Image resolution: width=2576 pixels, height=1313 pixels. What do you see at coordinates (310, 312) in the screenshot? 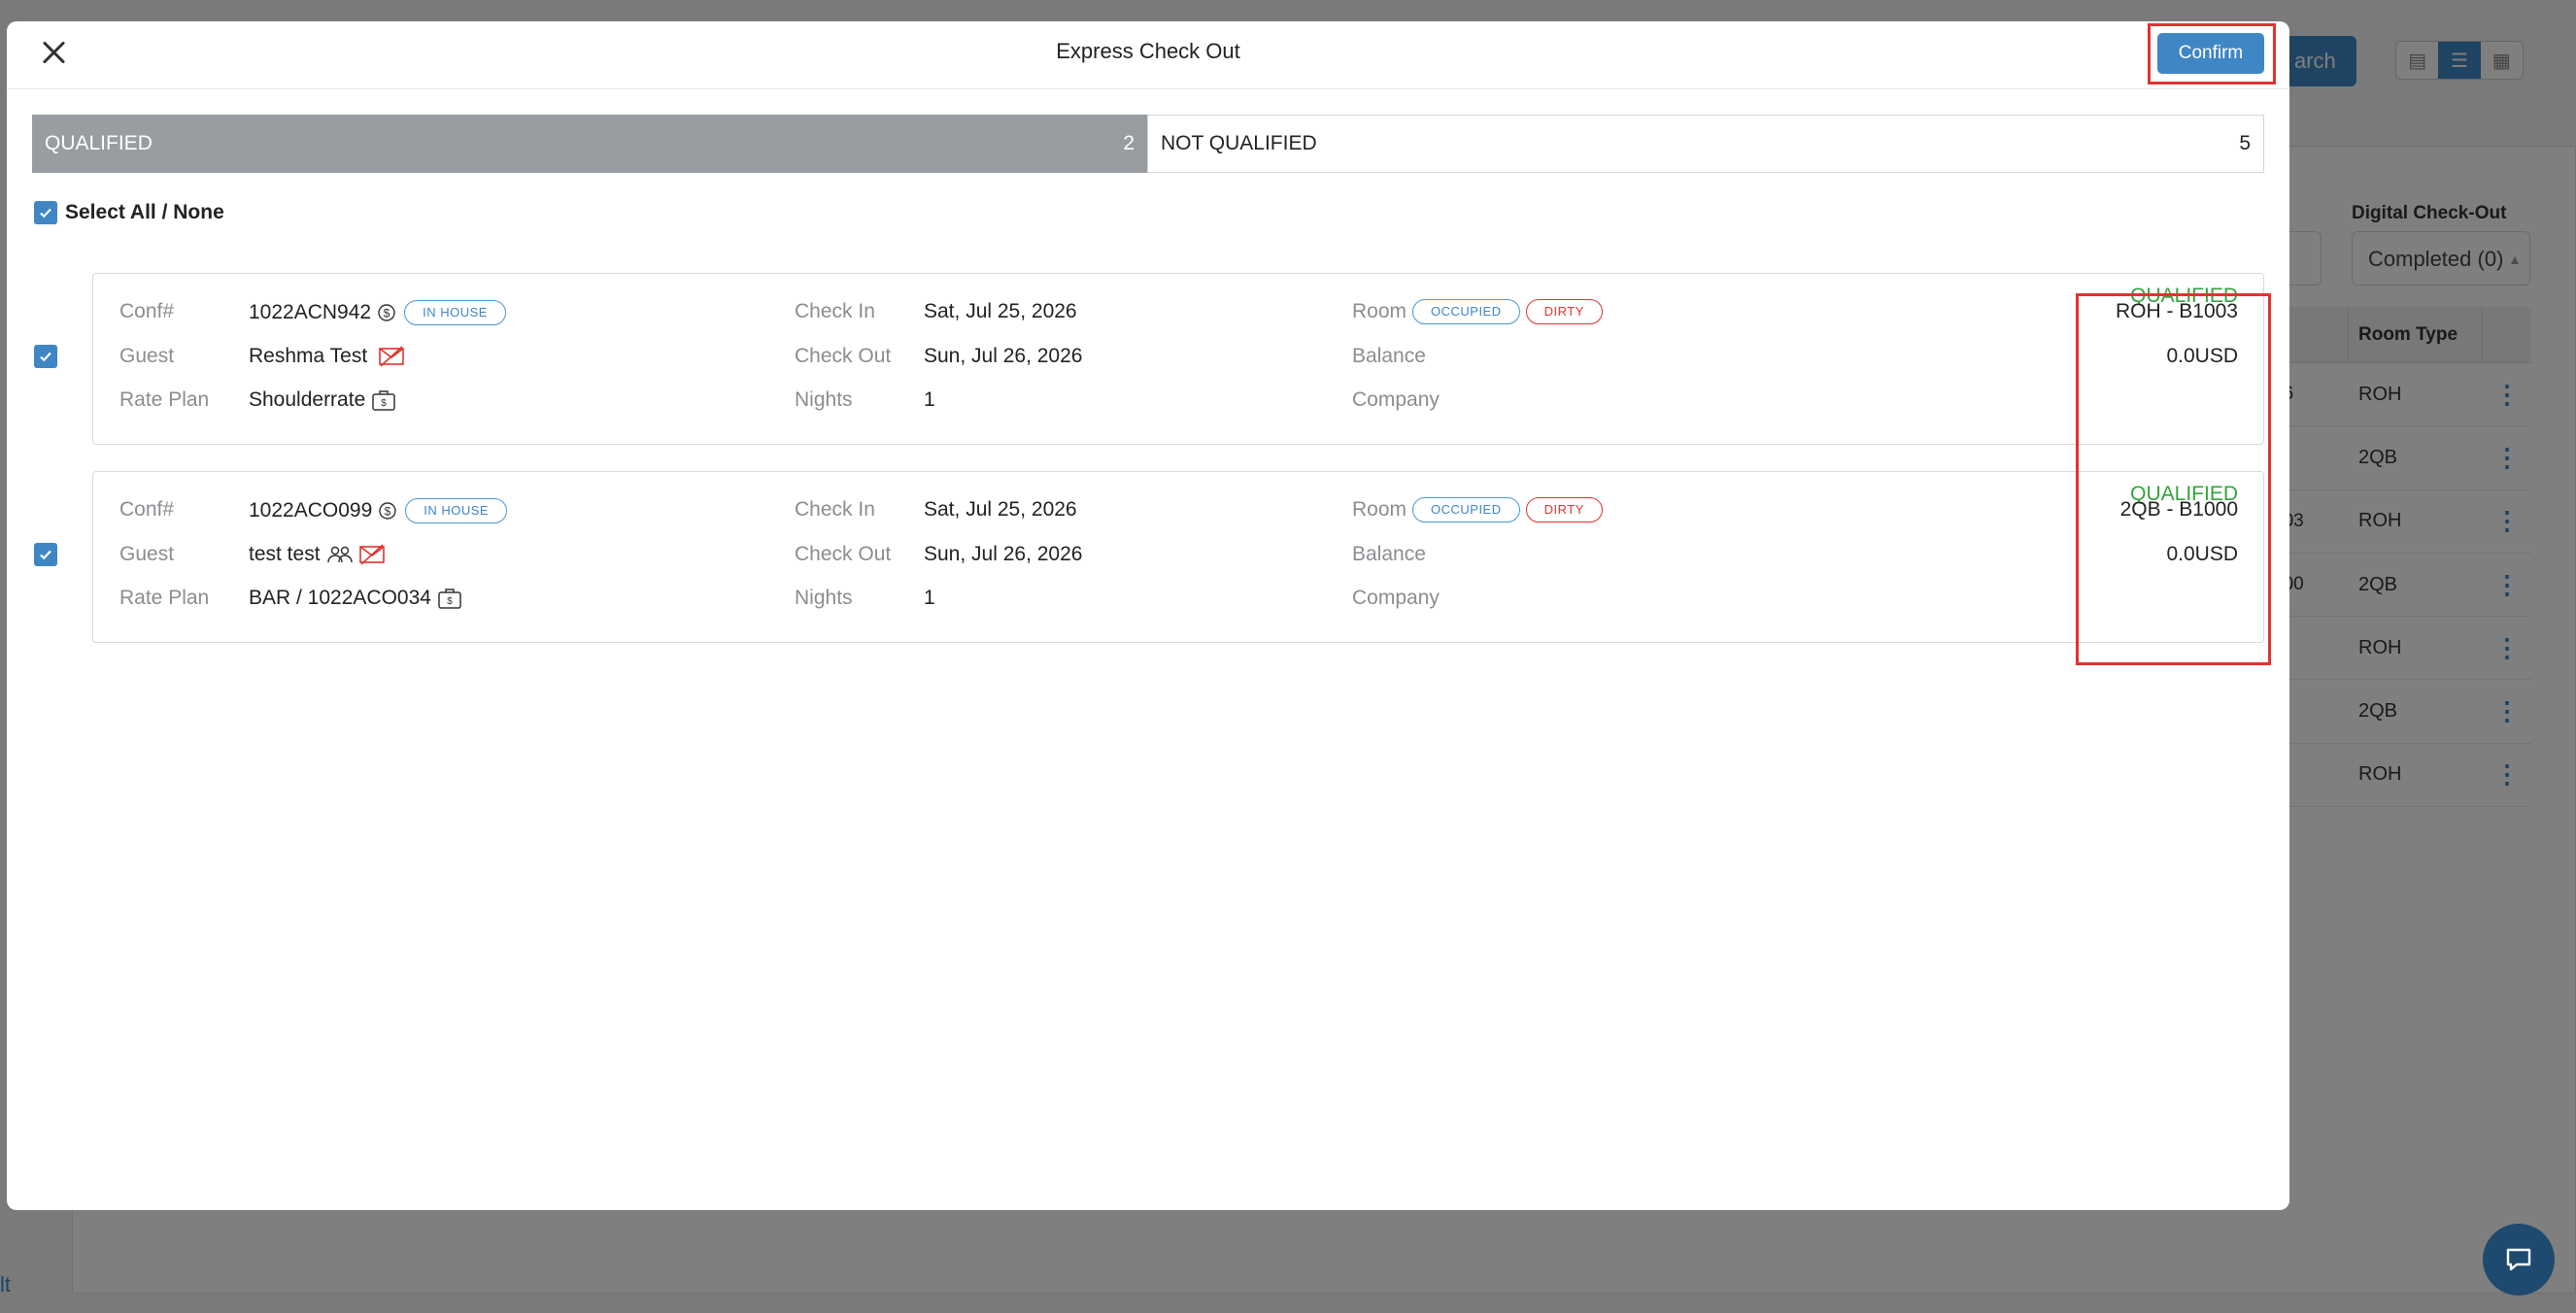
I see `conf-number: 1022ACN942` at bounding box center [310, 312].